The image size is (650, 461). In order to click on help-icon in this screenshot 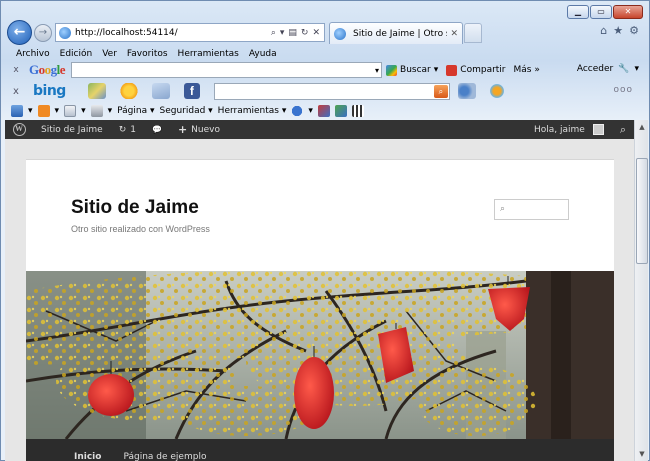, I will do `click(297, 111)`.